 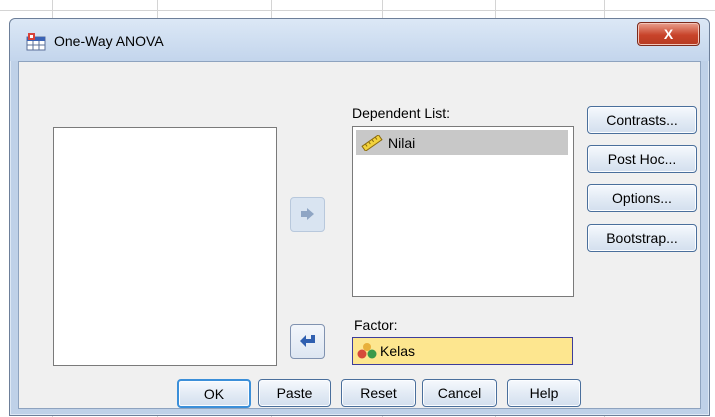 I want to click on cancel-button: Cancel, so click(x=459, y=393).